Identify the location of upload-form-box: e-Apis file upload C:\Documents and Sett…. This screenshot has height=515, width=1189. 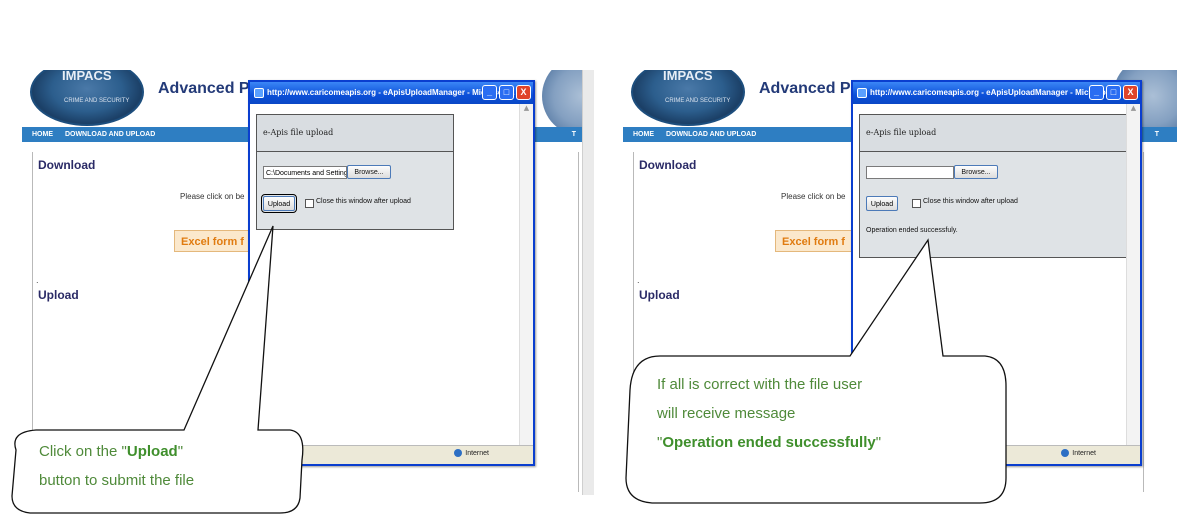
(355, 172).